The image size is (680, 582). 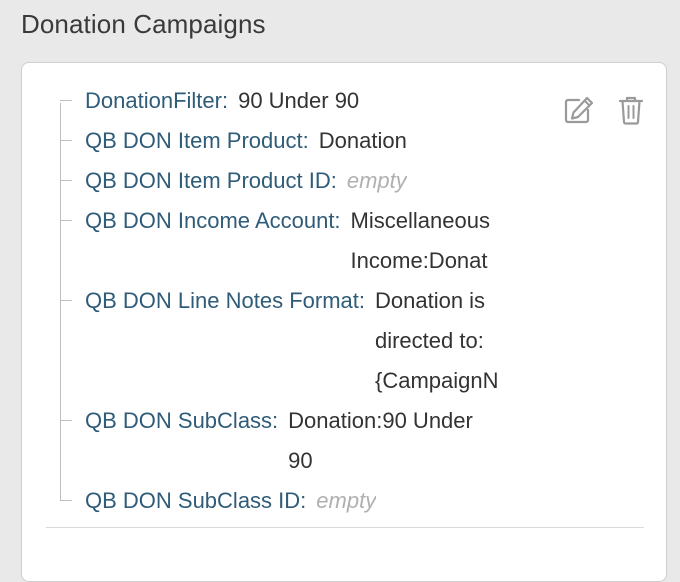 What do you see at coordinates (157, 100) in the screenshot?
I see `property-label: DonationFilter:` at bounding box center [157, 100].